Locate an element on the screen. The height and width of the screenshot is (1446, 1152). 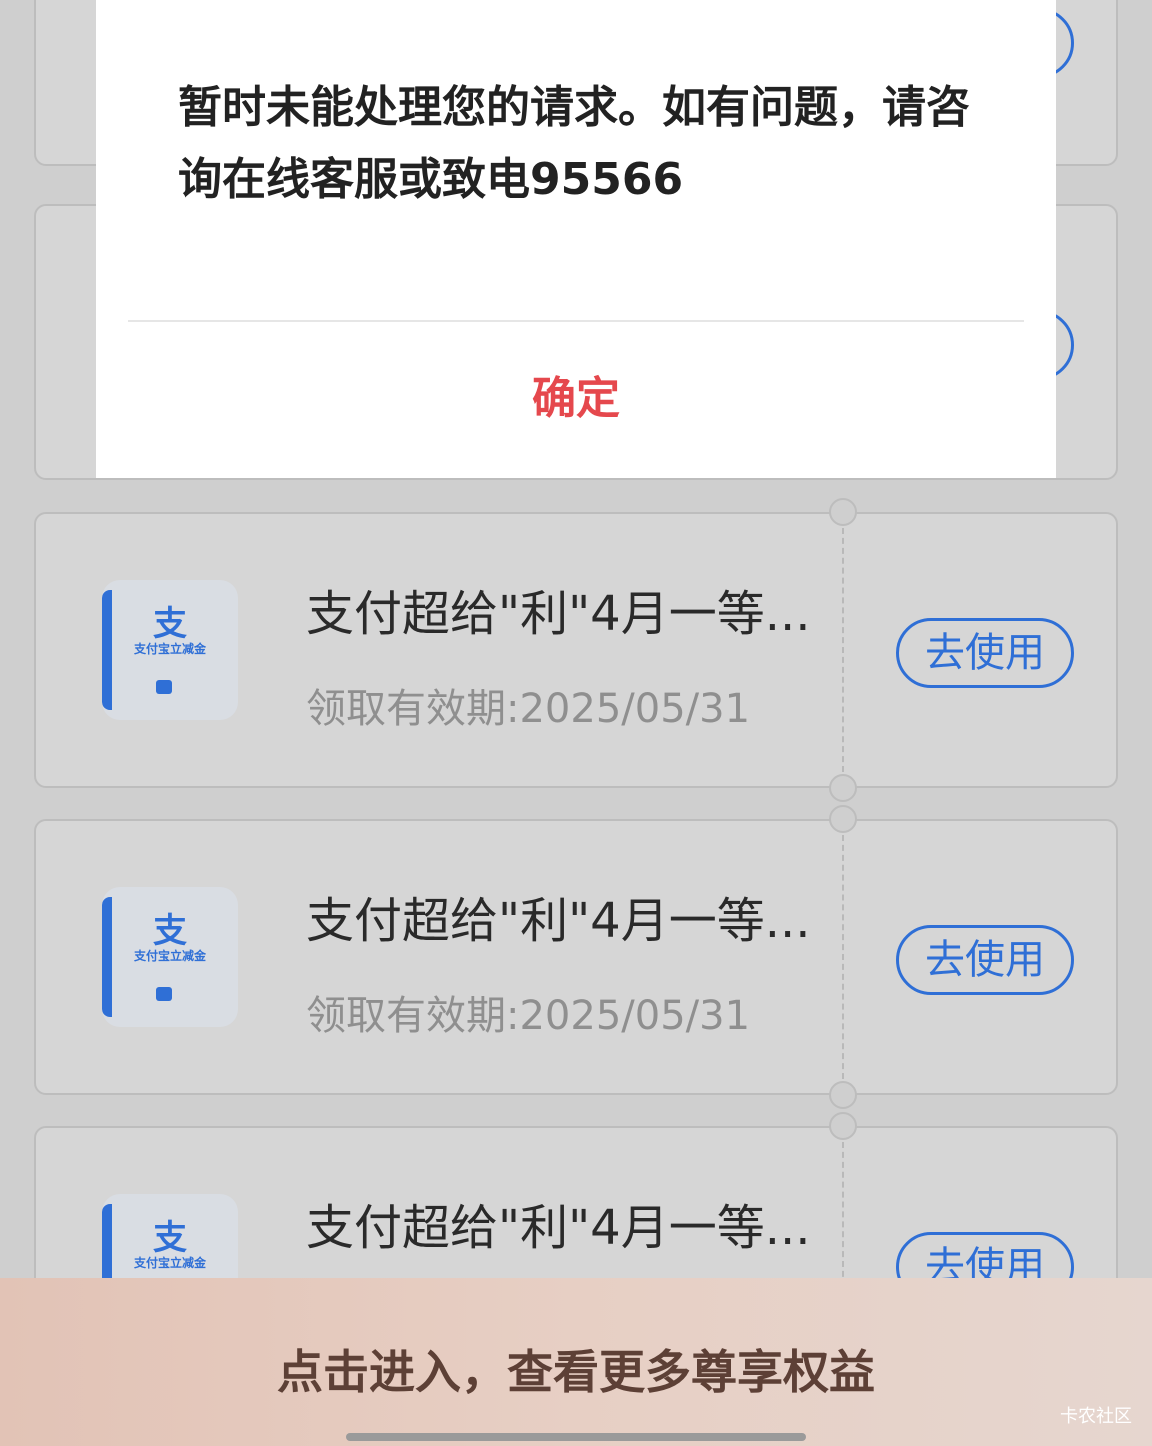
watermark: 卡农社区 is located at coordinates (1096, 1416).